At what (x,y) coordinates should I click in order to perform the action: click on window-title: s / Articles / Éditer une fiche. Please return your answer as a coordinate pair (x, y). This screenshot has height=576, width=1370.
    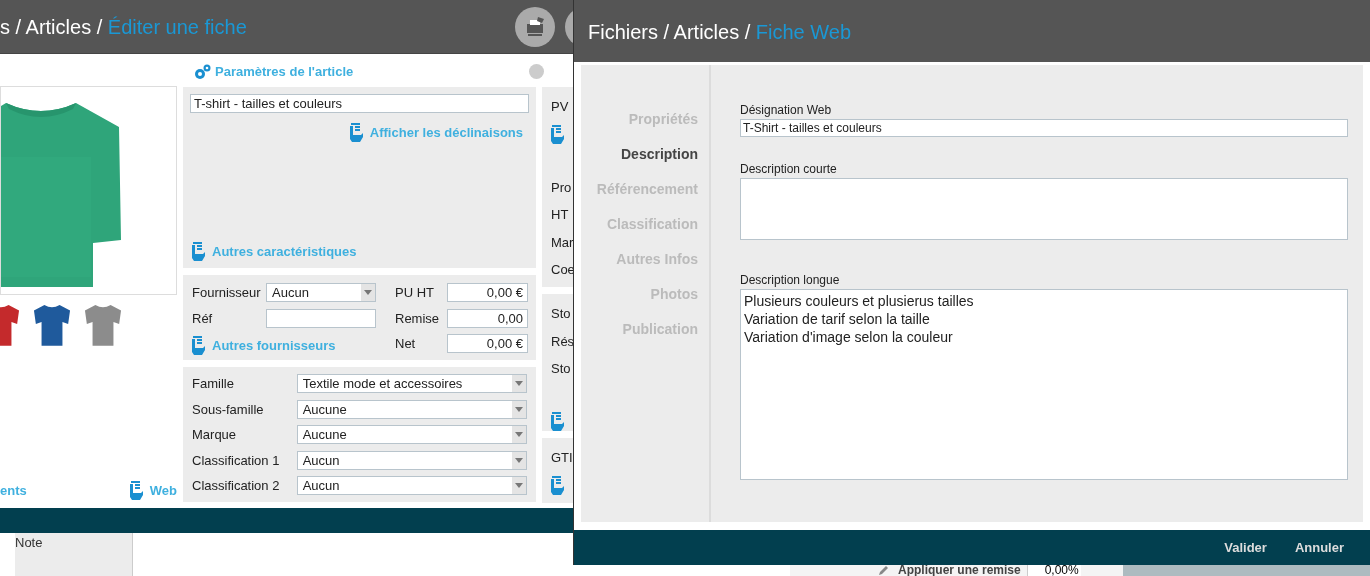
    Looking at the image, I should click on (123, 27).